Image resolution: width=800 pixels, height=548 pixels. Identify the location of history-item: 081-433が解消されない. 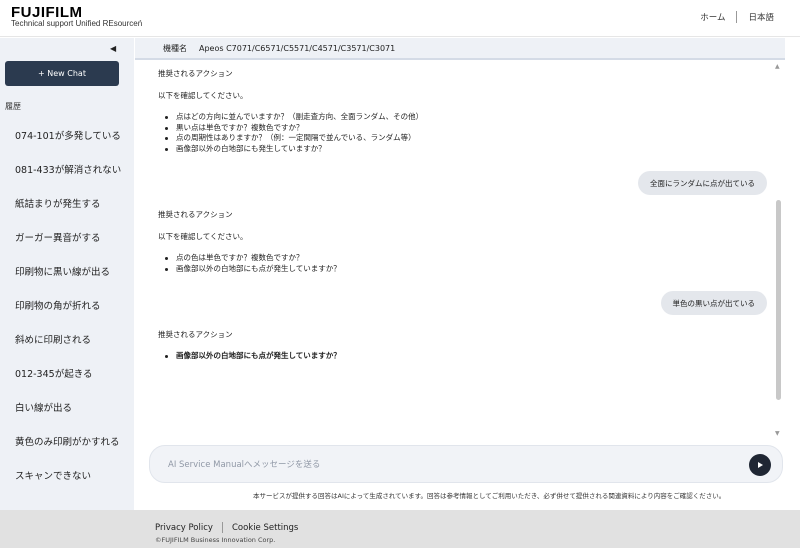
(67, 169).